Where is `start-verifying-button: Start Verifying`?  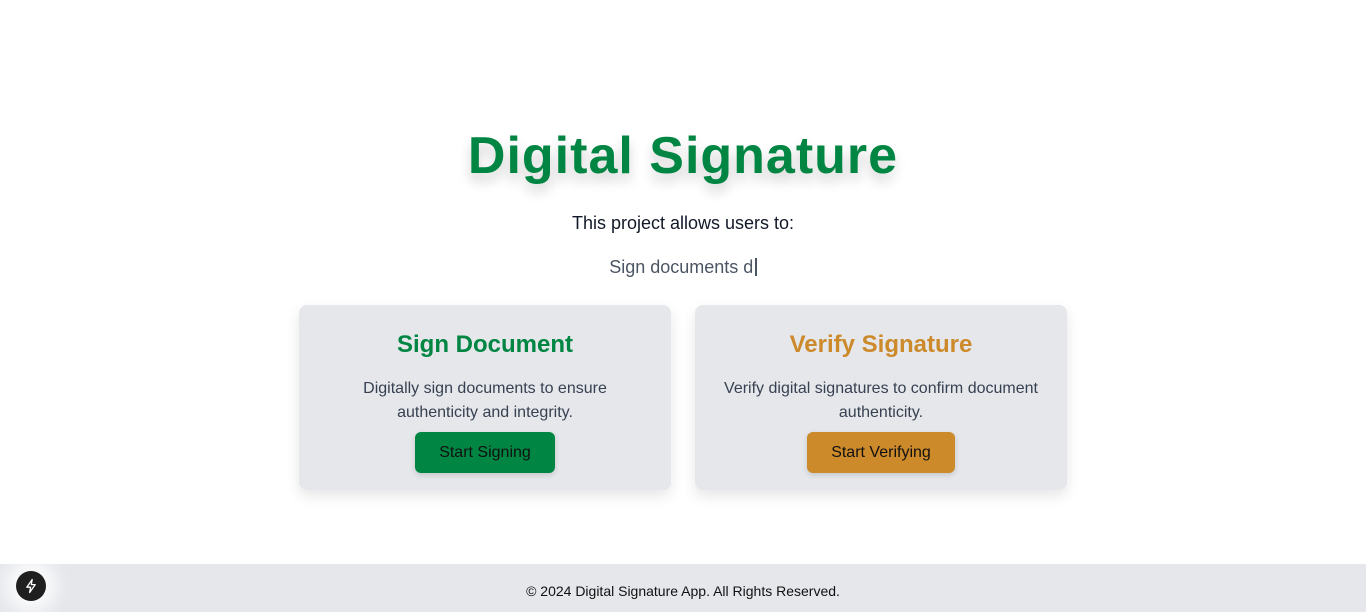 start-verifying-button: Start Verifying is located at coordinates (881, 452).